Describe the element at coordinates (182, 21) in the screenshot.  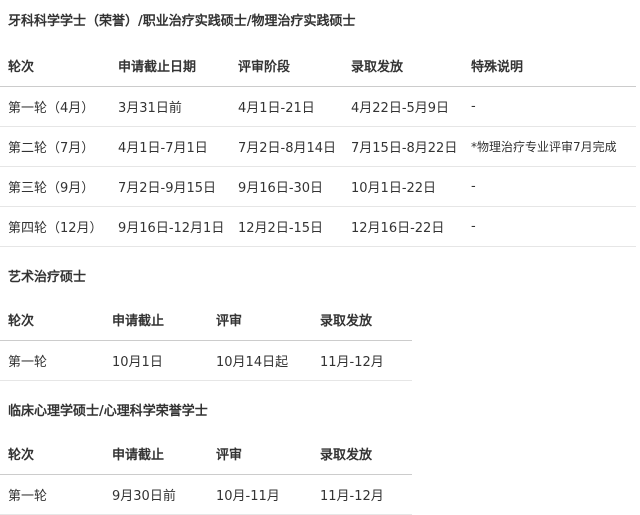
I see `section-title-dental: 牙科科学学士（荣誉）/职业治疗实践硕士/物理治疗实践硕士` at that location.